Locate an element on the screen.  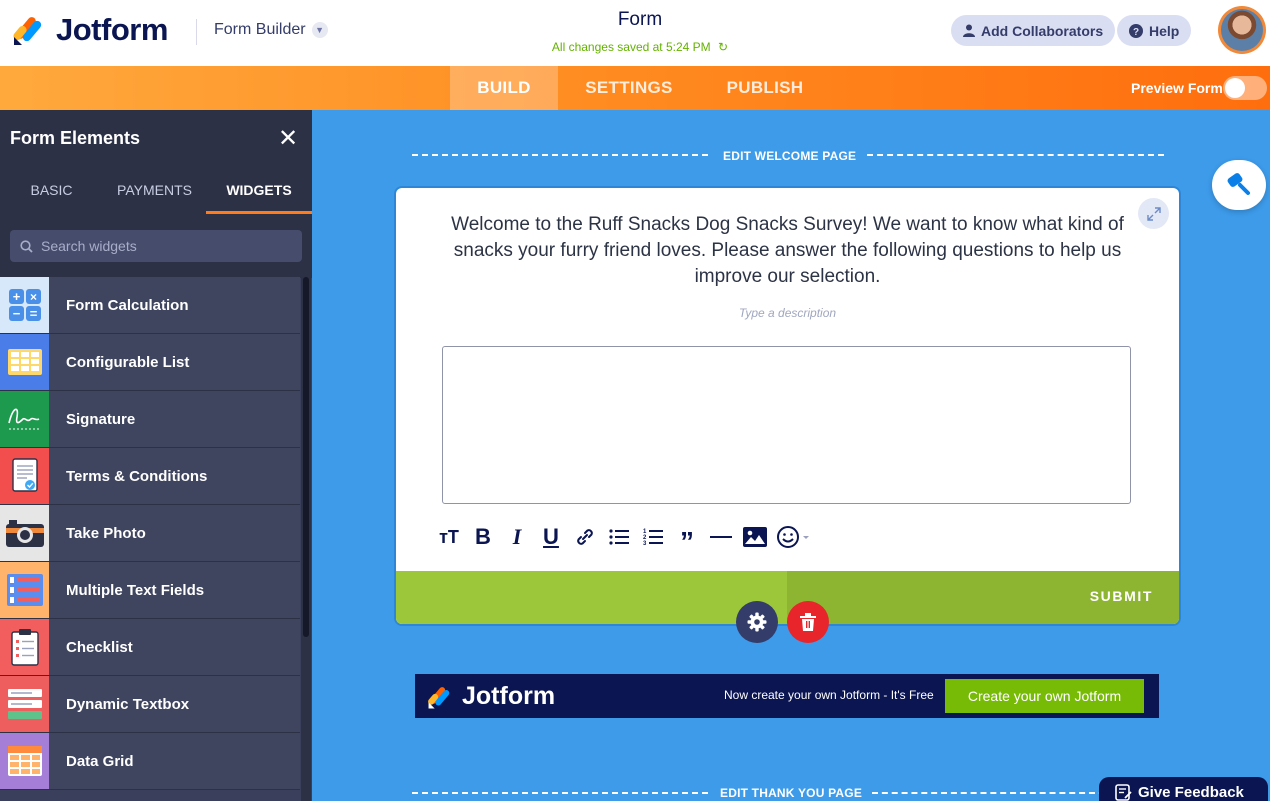
image-icon is located at coordinates (755, 537).